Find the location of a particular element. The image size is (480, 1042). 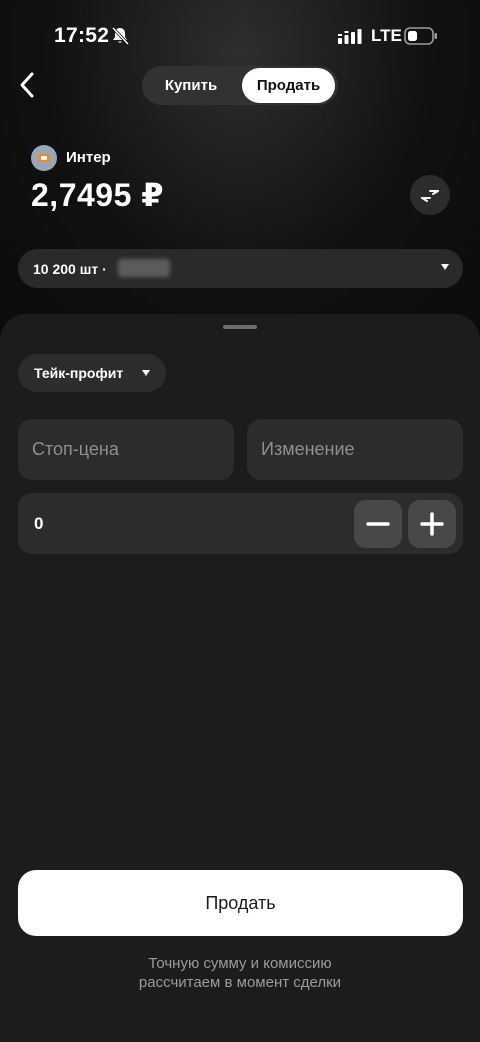

portfolio-quantity-dropdown: 10 200 шт · is located at coordinates (240, 268).